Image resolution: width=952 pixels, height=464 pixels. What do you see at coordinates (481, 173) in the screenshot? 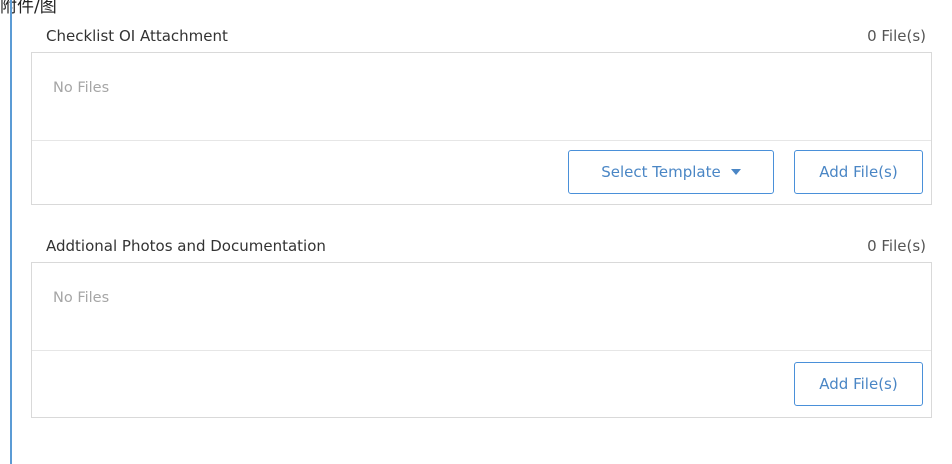
I see `panel-footer: Select Template Add File(s)` at bounding box center [481, 173].